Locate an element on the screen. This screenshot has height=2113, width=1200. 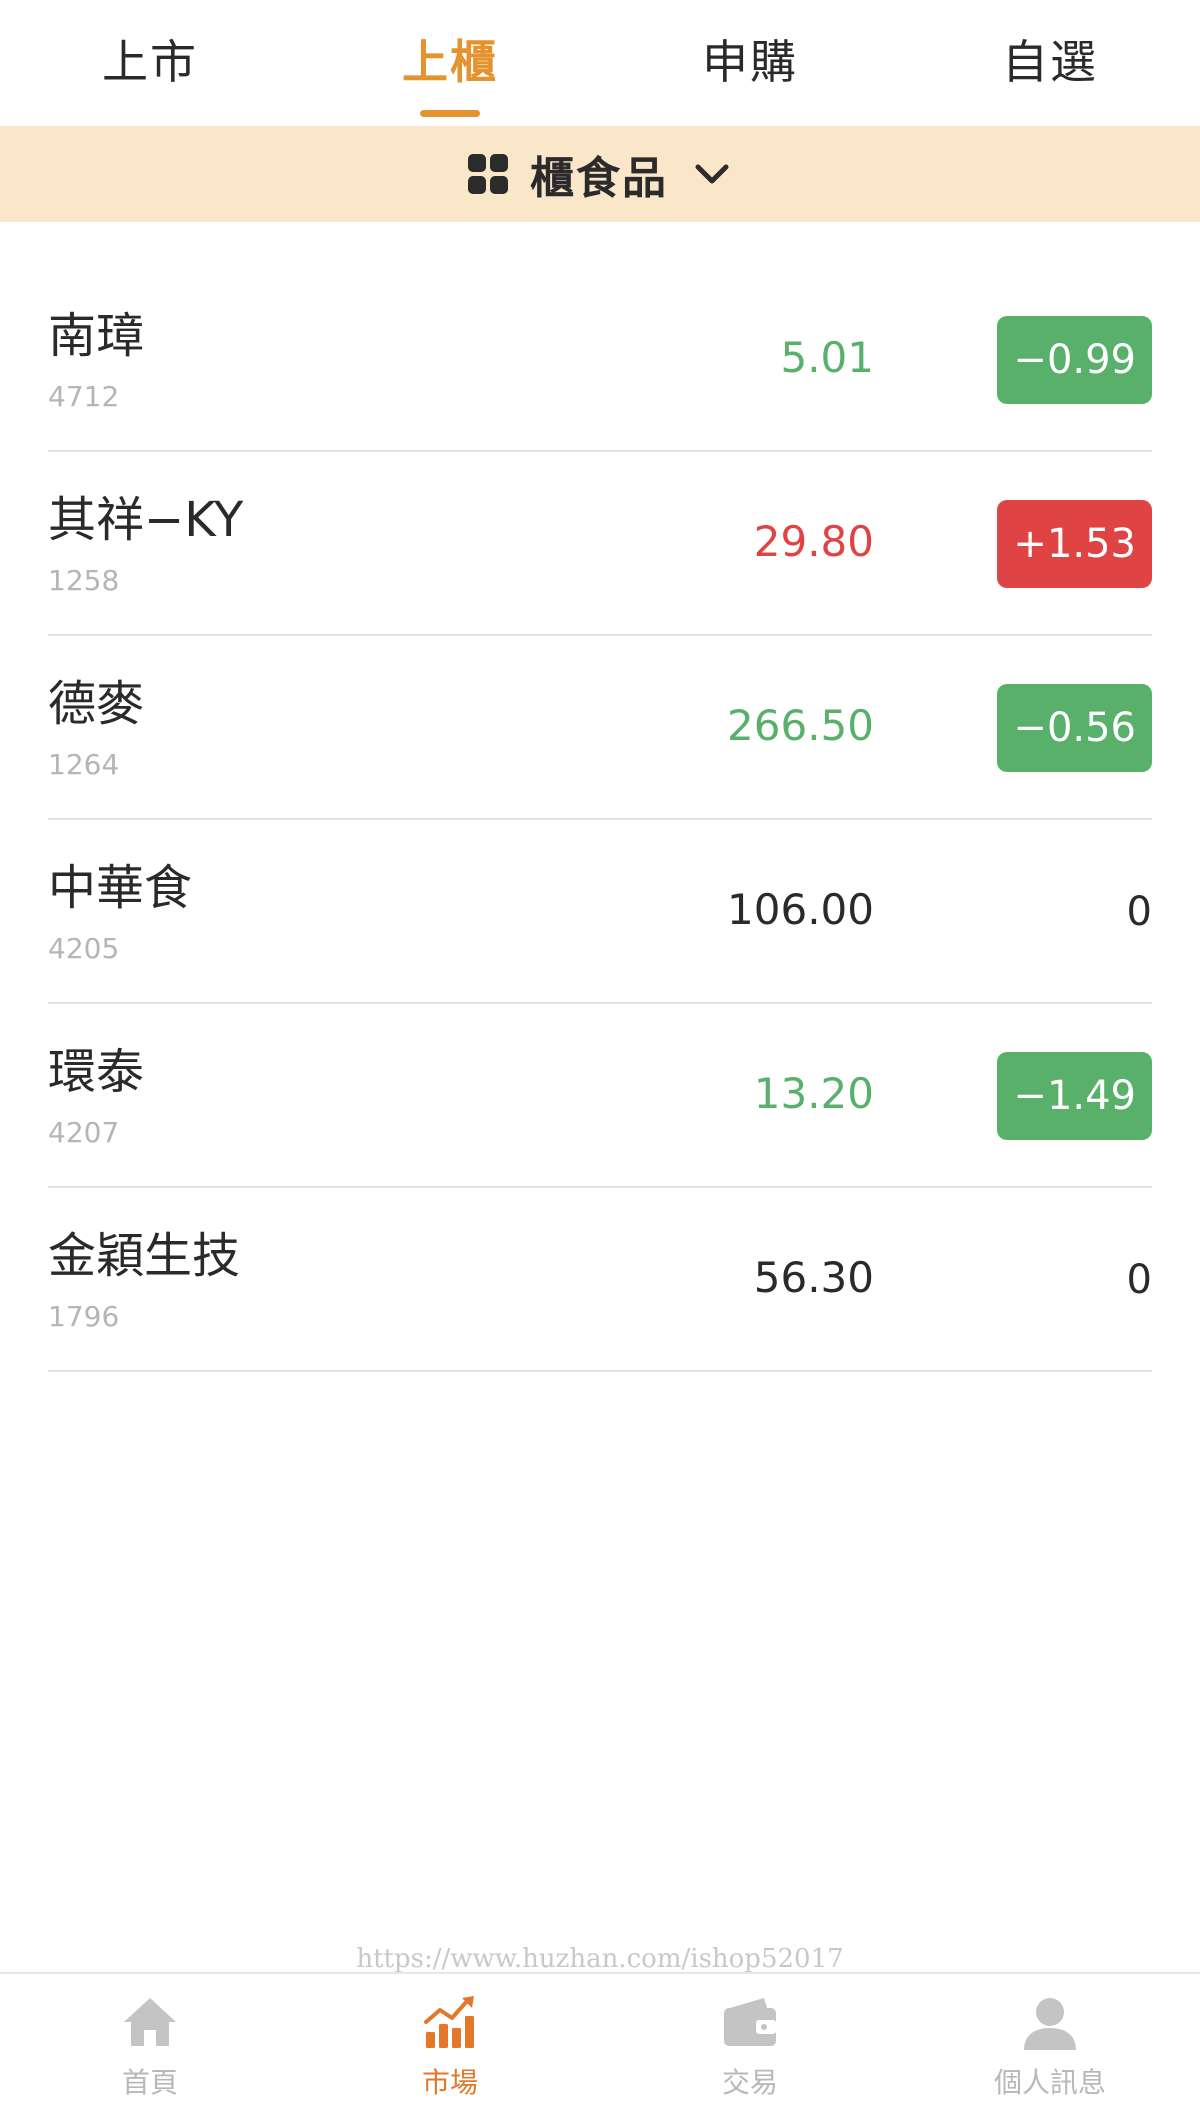
wallet-icon is located at coordinates (750, 2022).